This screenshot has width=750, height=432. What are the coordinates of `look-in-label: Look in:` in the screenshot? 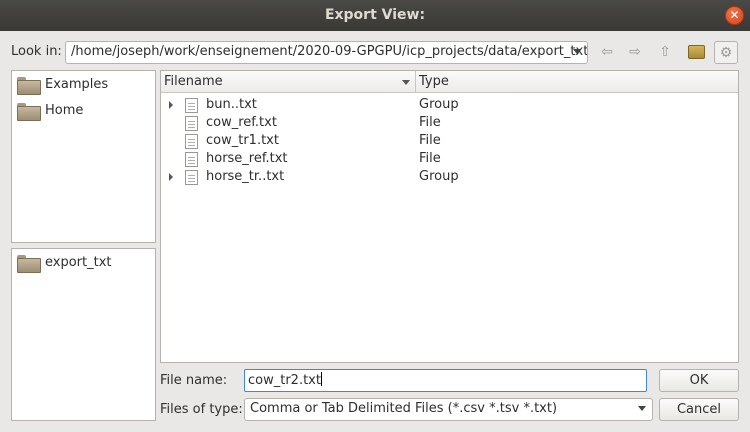 It's located at (36, 51).